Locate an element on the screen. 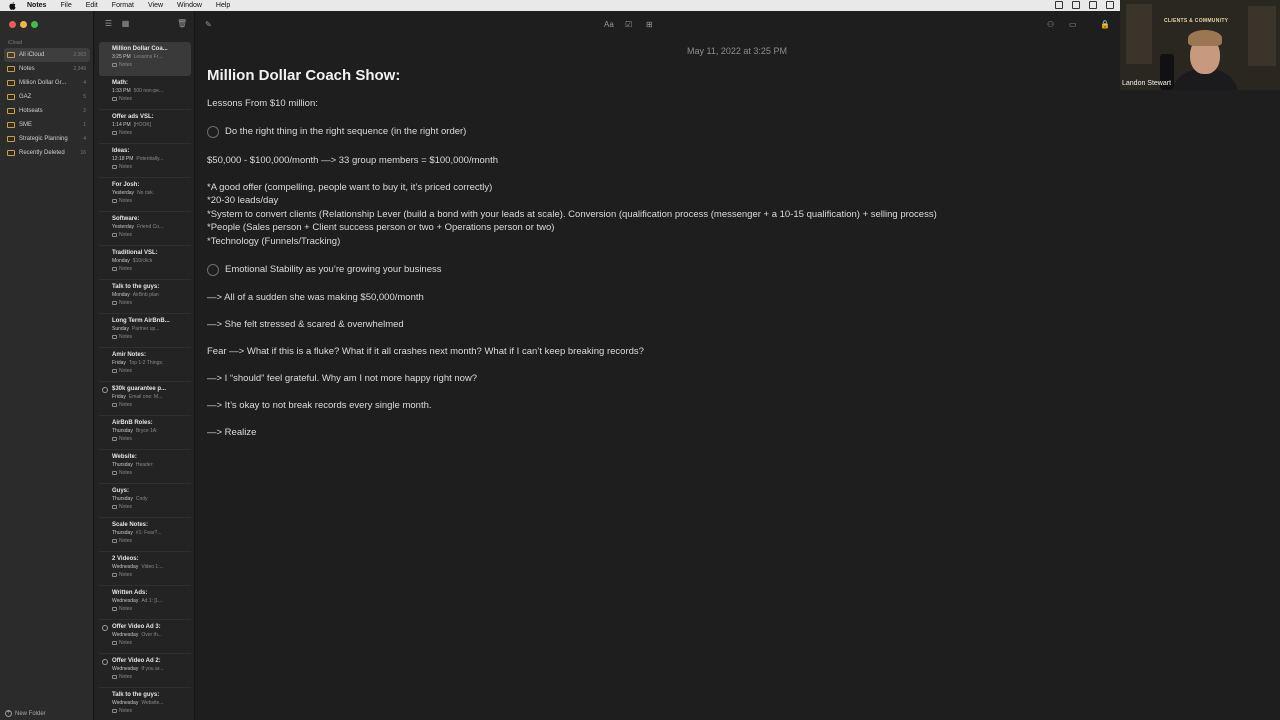 The height and width of the screenshot is (720, 1280). menu-format: Format is located at coordinates (123, 5).